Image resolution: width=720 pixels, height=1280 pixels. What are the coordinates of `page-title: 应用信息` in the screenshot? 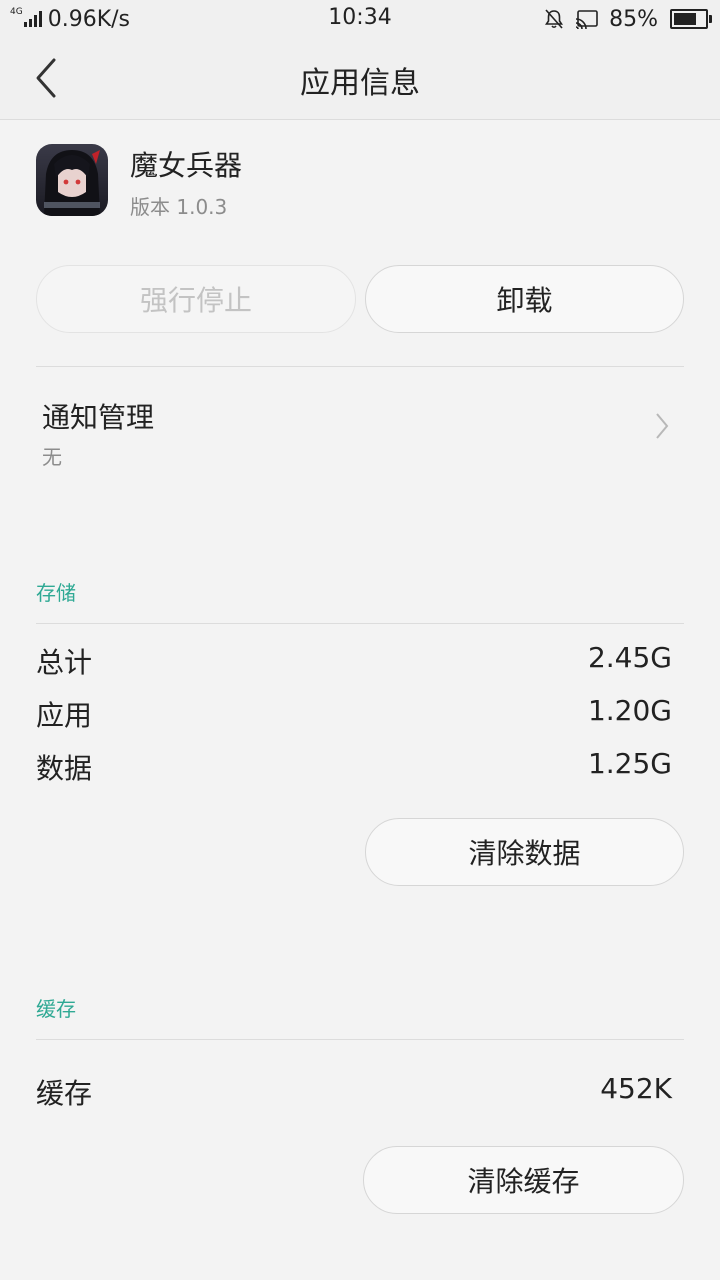 It's located at (360, 83).